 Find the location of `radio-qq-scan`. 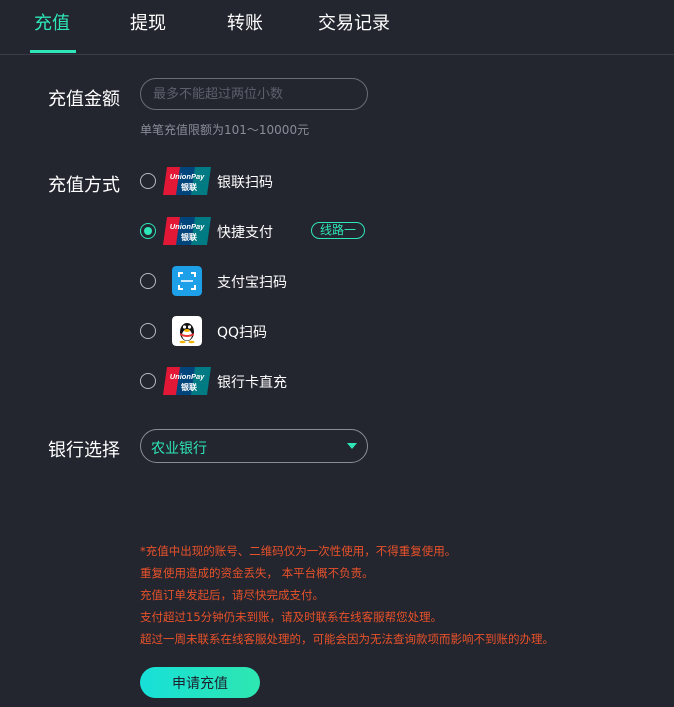

radio-qq-scan is located at coordinates (148, 331).